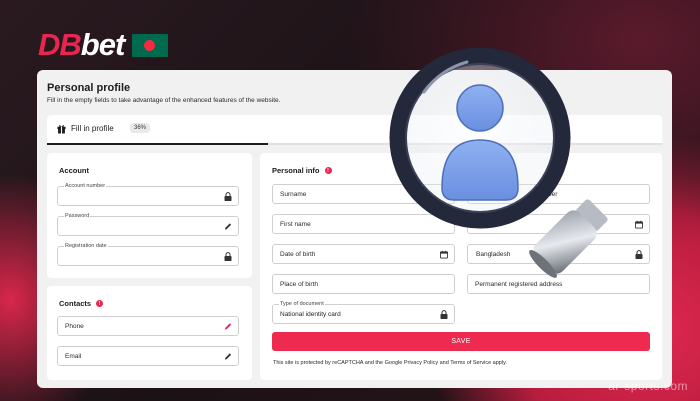 The width and height of the screenshot is (700, 401). What do you see at coordinates (85, 186) in the screenshot?
I see `account-number-label: Account number` at bounding box center [85, 186].